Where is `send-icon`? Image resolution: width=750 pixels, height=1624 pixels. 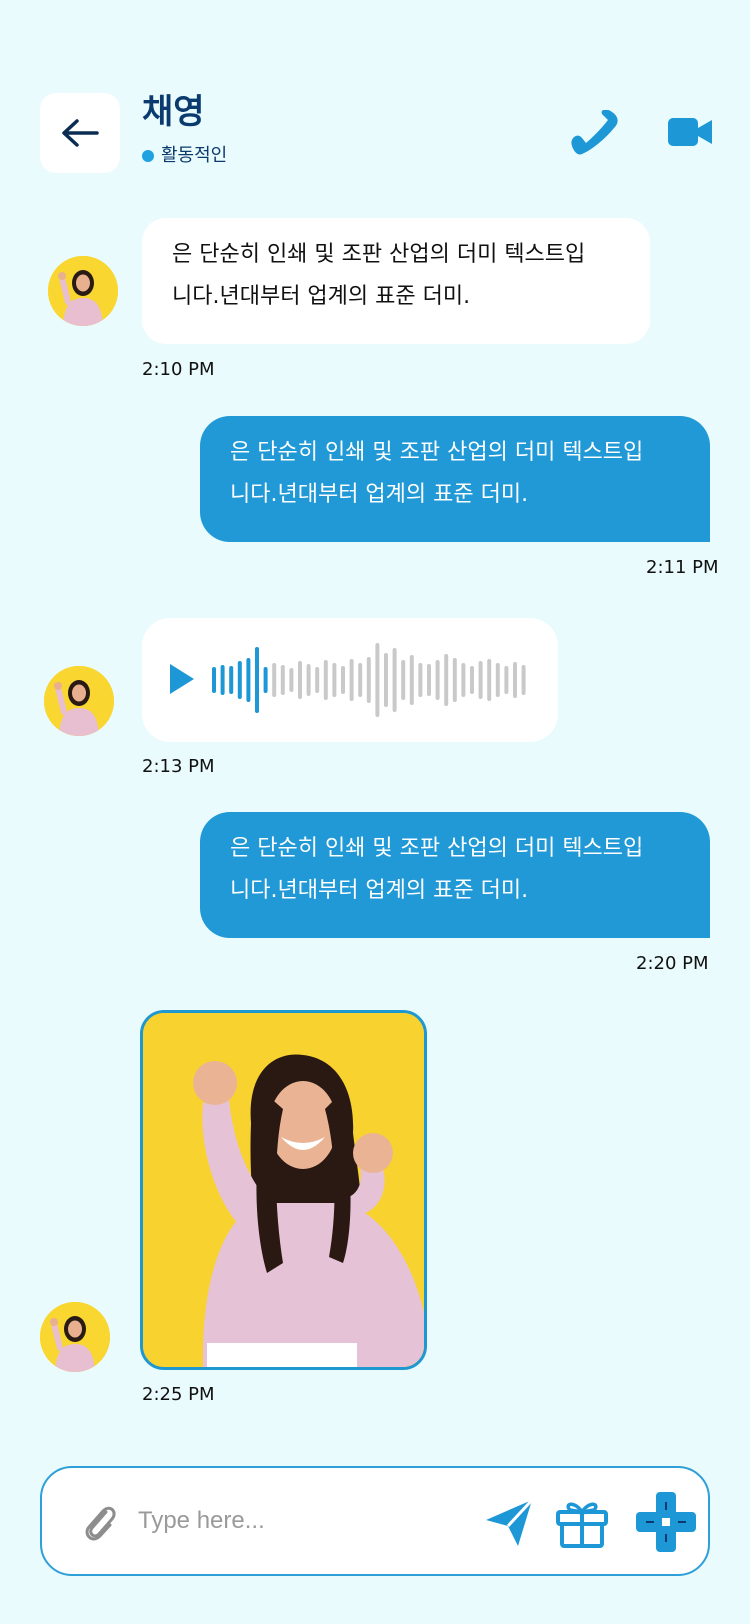 send-icon is located at coordinates (510, 1522).